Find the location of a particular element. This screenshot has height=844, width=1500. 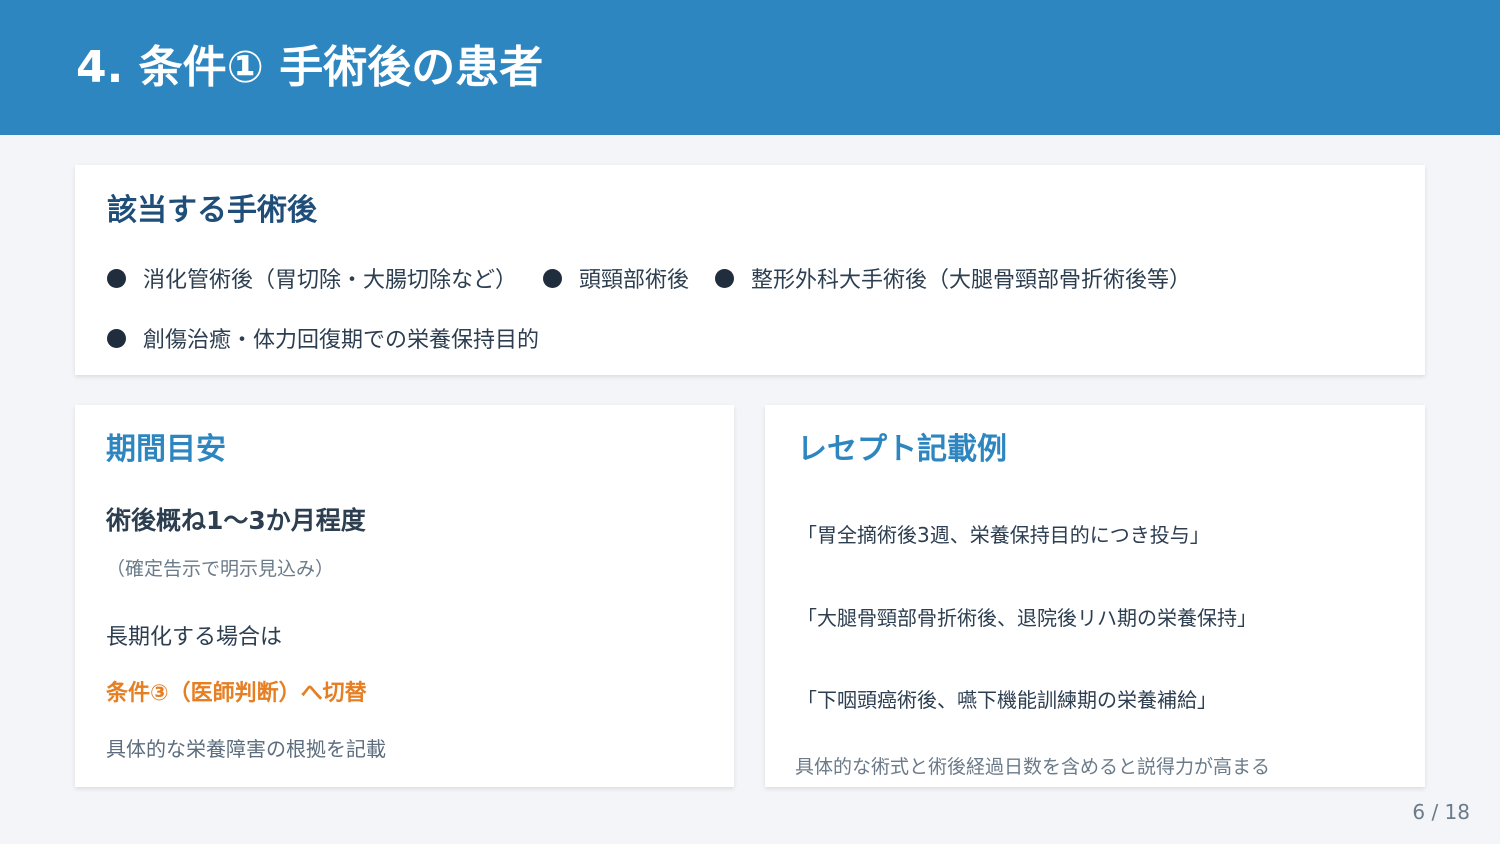

receipt-tip: 具体的な術式と術後経過日数を含めると説得力が高まる is located at coordinates (1033, 767).